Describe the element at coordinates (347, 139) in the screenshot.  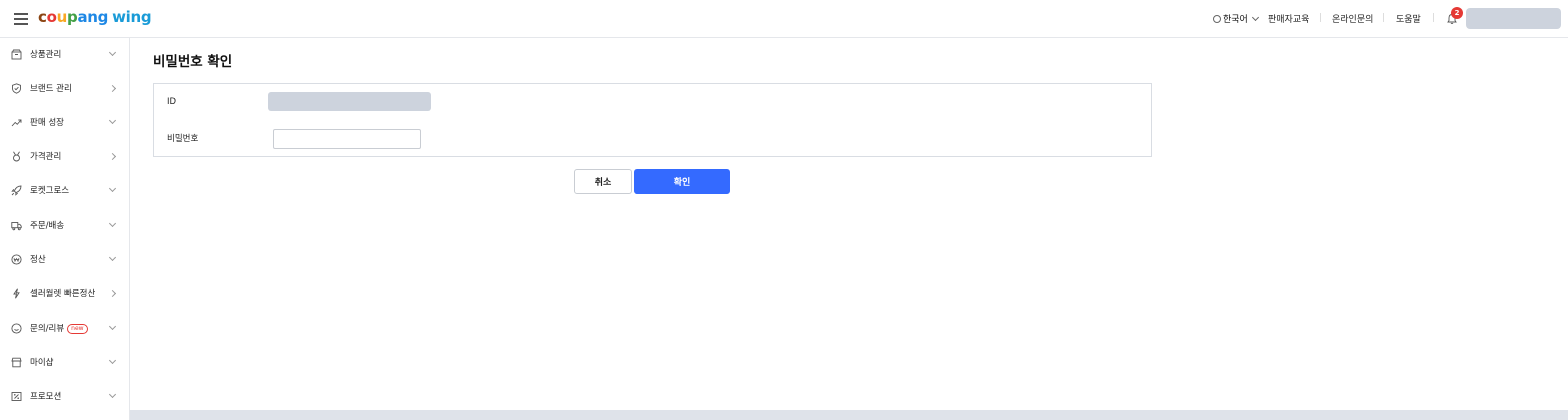
I see `password-input` at that location.